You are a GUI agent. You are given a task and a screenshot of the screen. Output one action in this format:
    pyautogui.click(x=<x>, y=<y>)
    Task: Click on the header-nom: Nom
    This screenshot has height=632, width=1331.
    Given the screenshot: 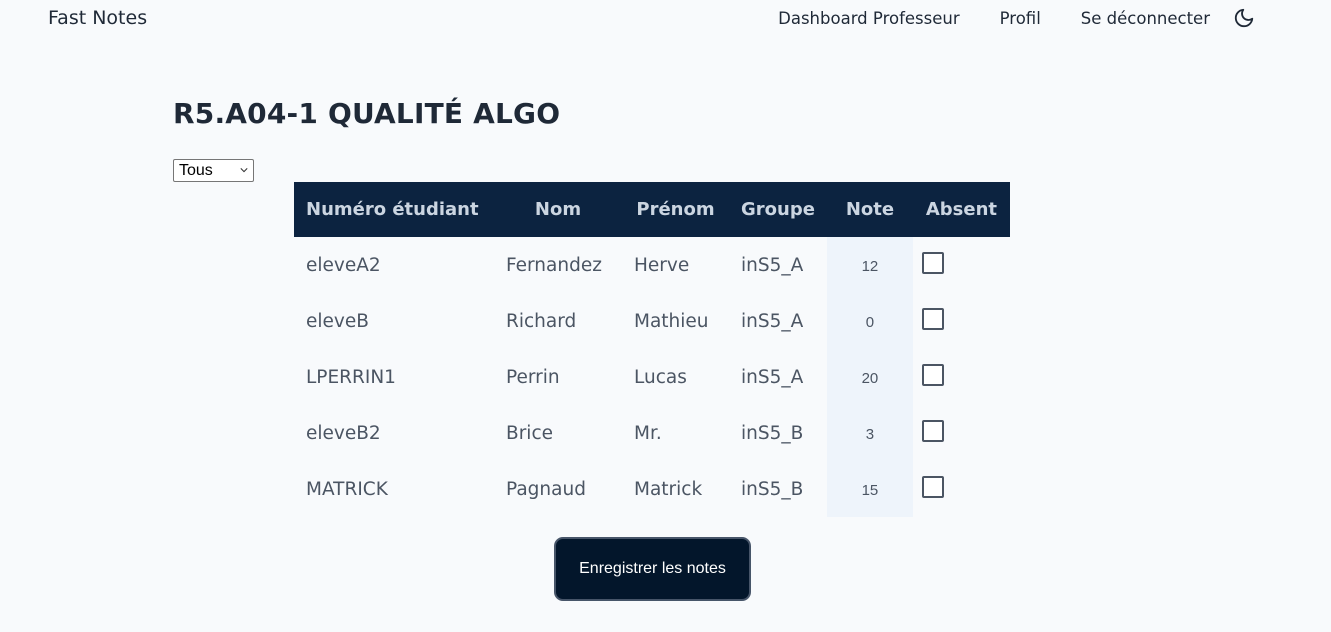 What is the action you would take?
    pyautogui.click(x=558, y=209)
    